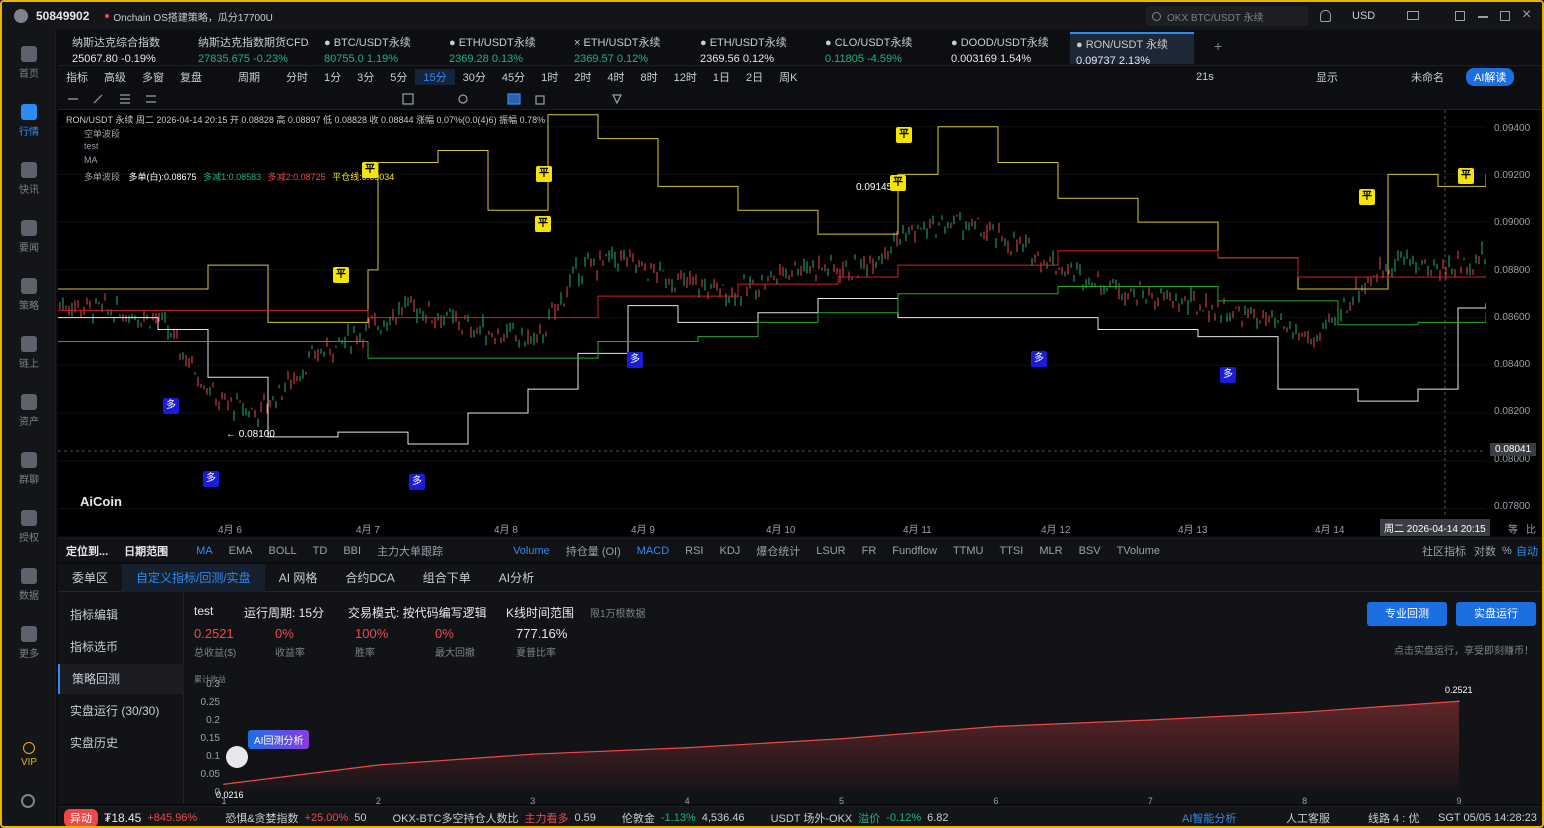  What do you see at coordinates (516, 577) in the screenshot?
I see `tab-ai-analysis: AI分析` at bounding box center [516, 577].